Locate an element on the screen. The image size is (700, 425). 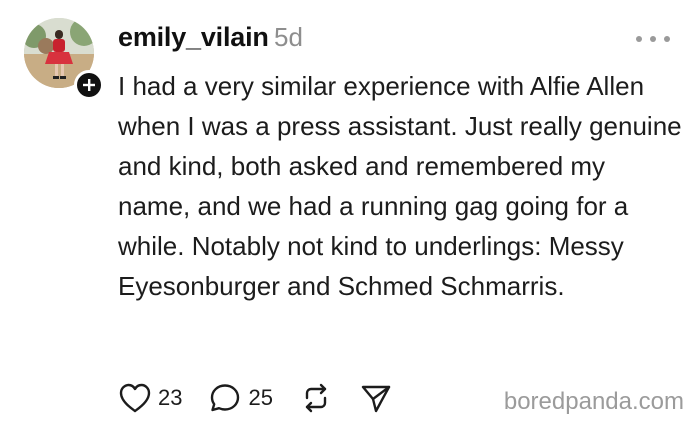
heart-icon is located at coordinates (135, 398).